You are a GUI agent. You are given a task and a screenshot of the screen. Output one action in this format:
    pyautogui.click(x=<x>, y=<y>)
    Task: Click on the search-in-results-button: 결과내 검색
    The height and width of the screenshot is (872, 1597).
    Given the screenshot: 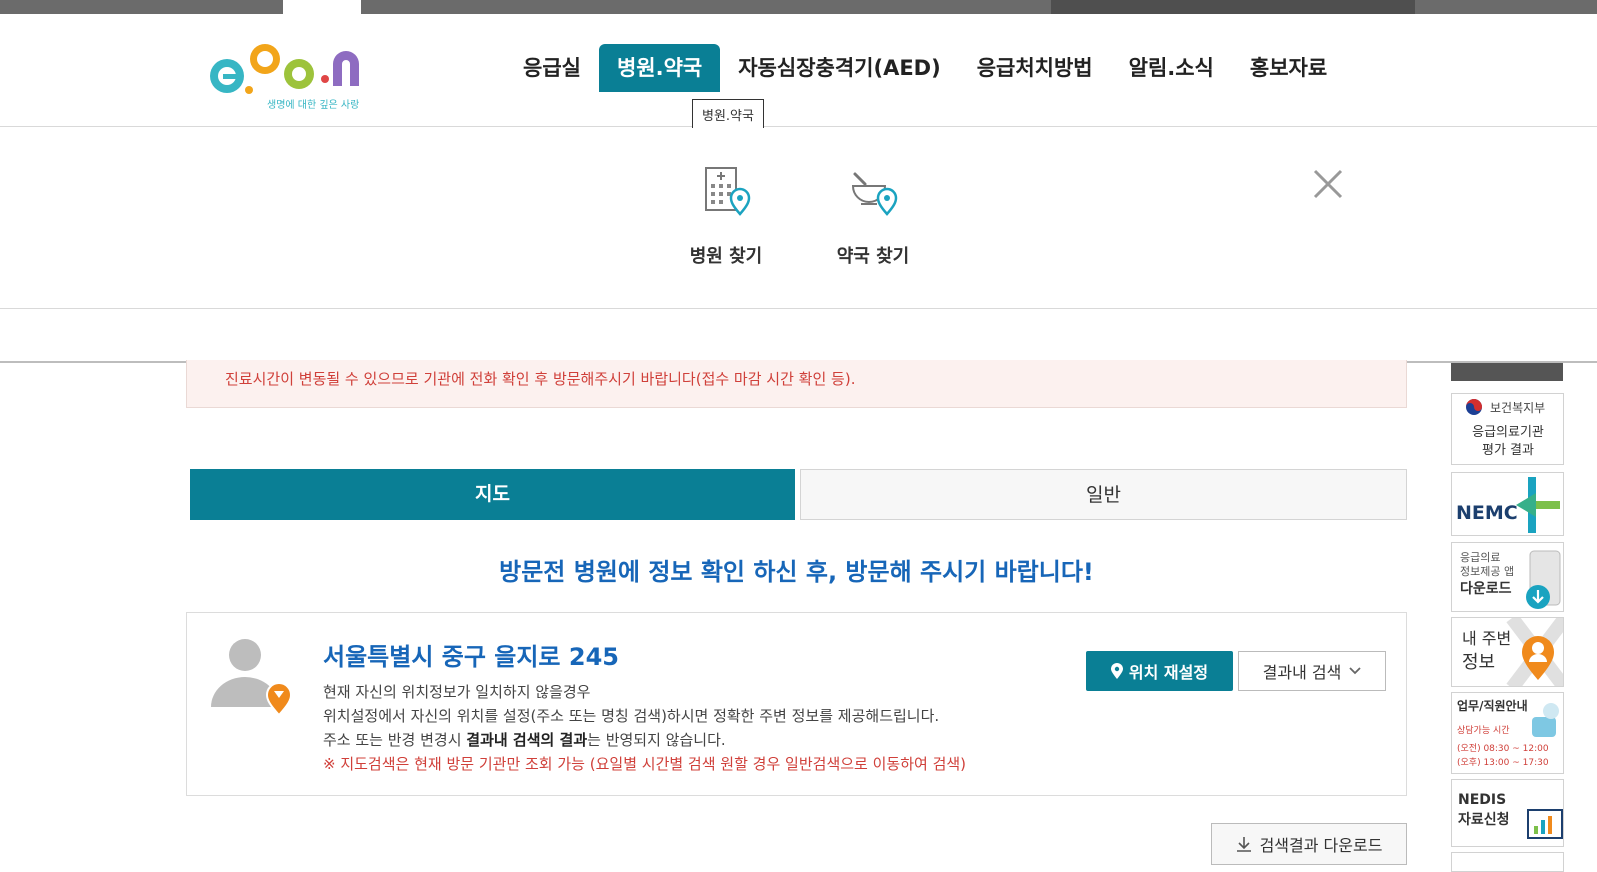 What is the action you would take?
    pyautogui.click(x=1312, y=671)
    